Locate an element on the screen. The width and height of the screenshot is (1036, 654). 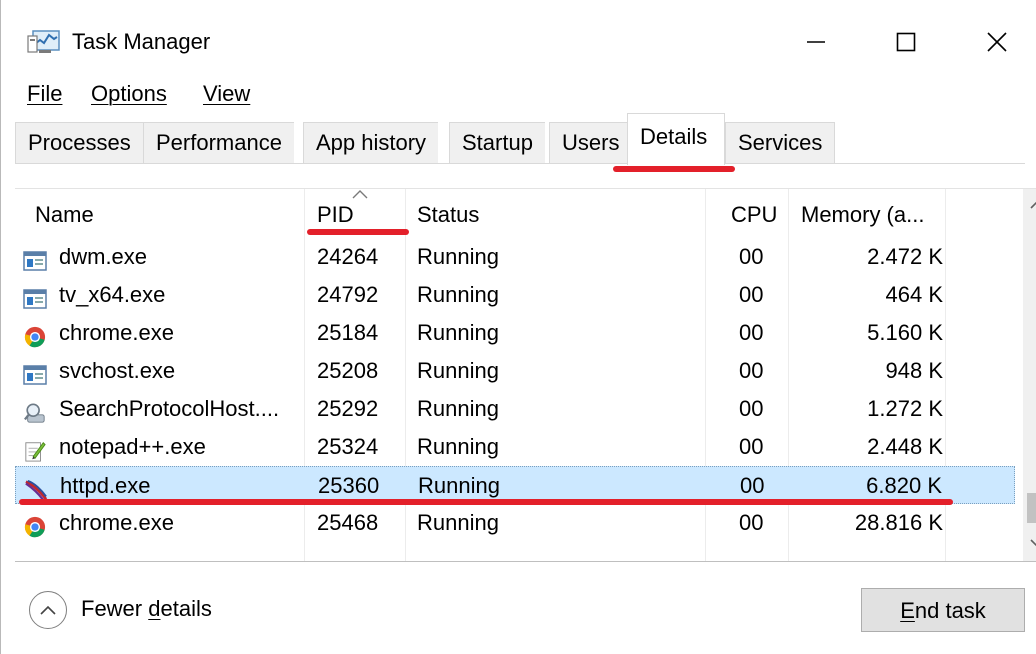
process-pid: 25292 is located at coordinates (348, 408).